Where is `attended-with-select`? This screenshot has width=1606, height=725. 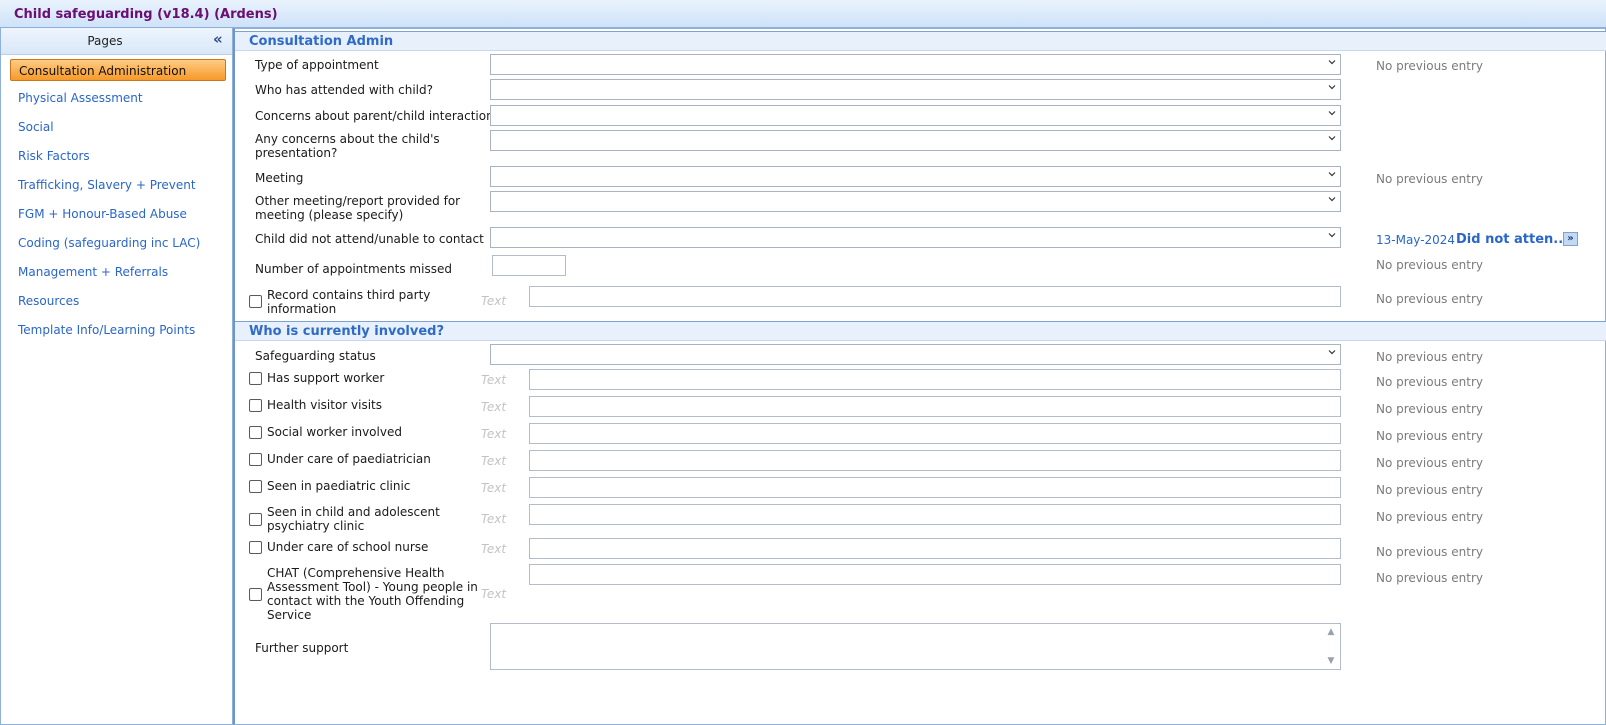 attended-with-select is located at coordinates (915, 89).